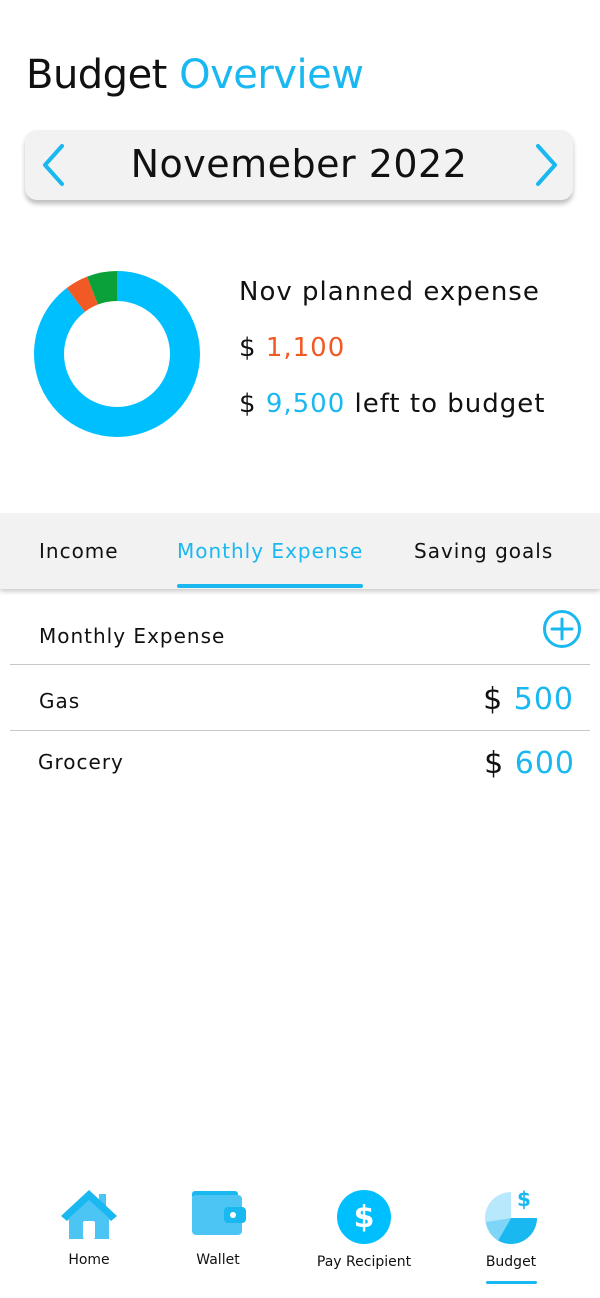  I want to click on nav-label: Pay Recipient, so click(364, 1262).